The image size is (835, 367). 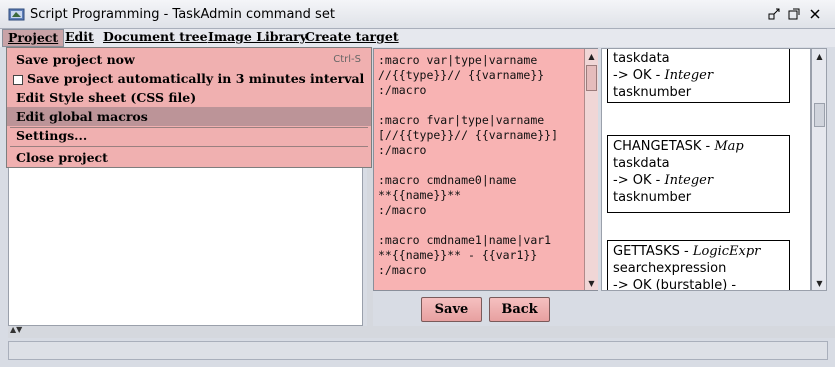 I want to click on menu-document-tree: Document tree, so click(x=155, y=38).